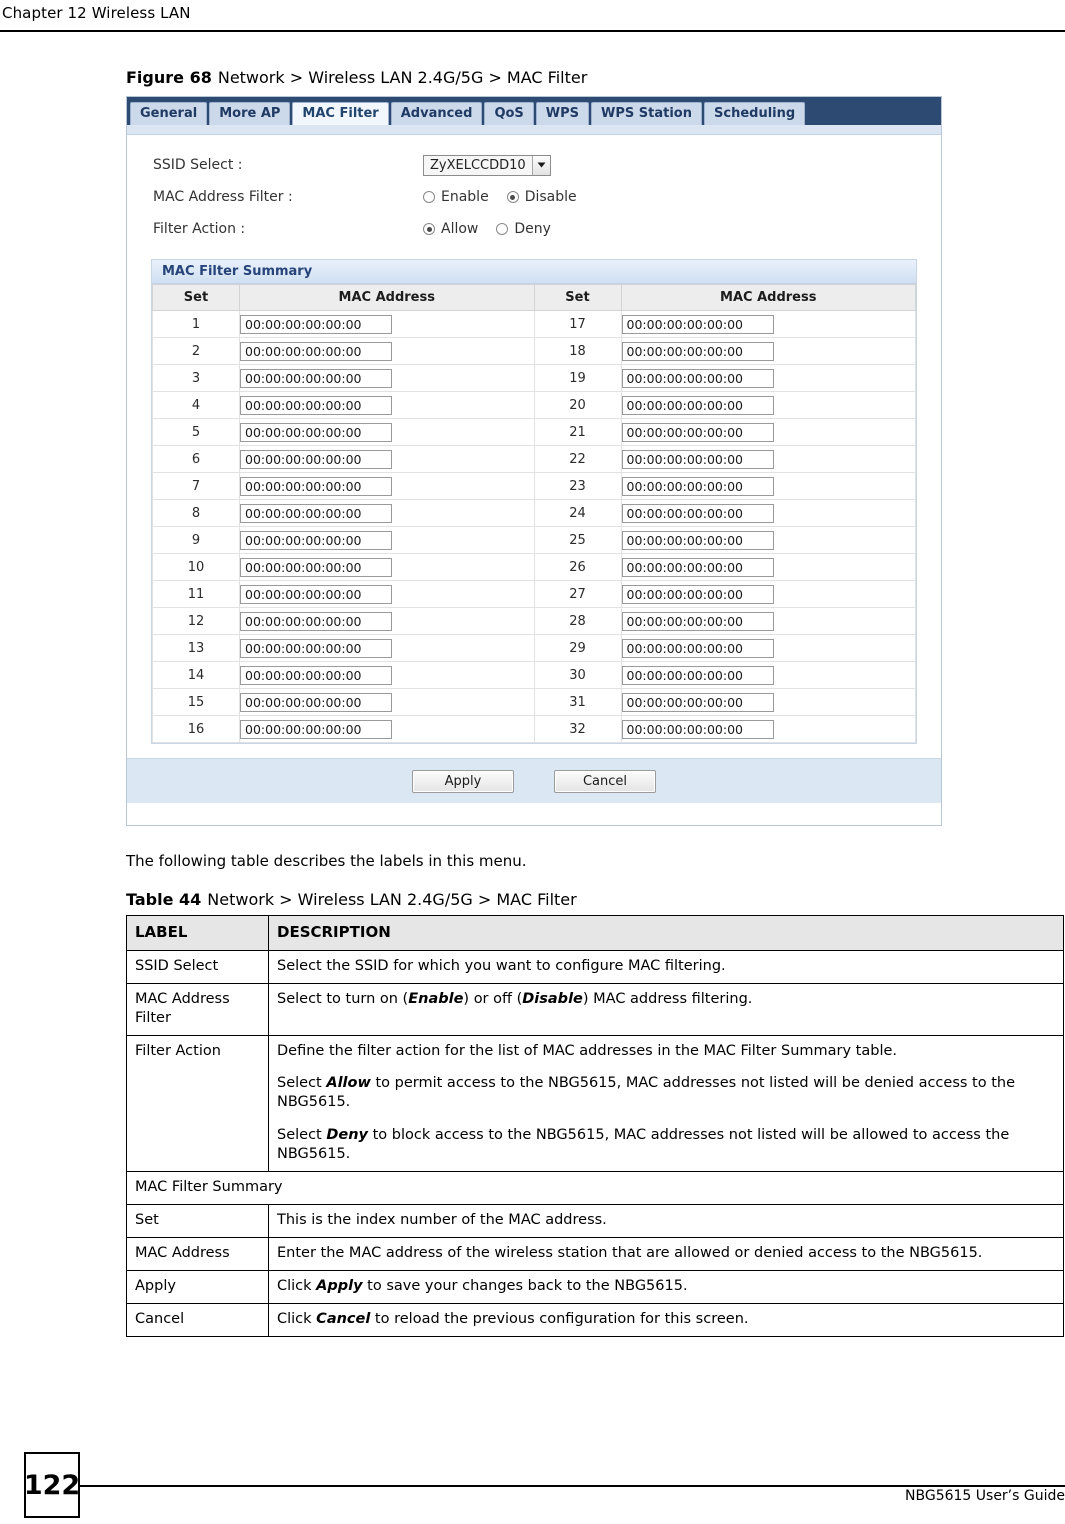 The width and height of the screenshot is (1065, 1524). Describe the element at coordinates (534, 729) in the screenshot. I see `mac-table-row: 16 00:00:00:00:00:00 32 00:00:00:00:00:00` at that location.